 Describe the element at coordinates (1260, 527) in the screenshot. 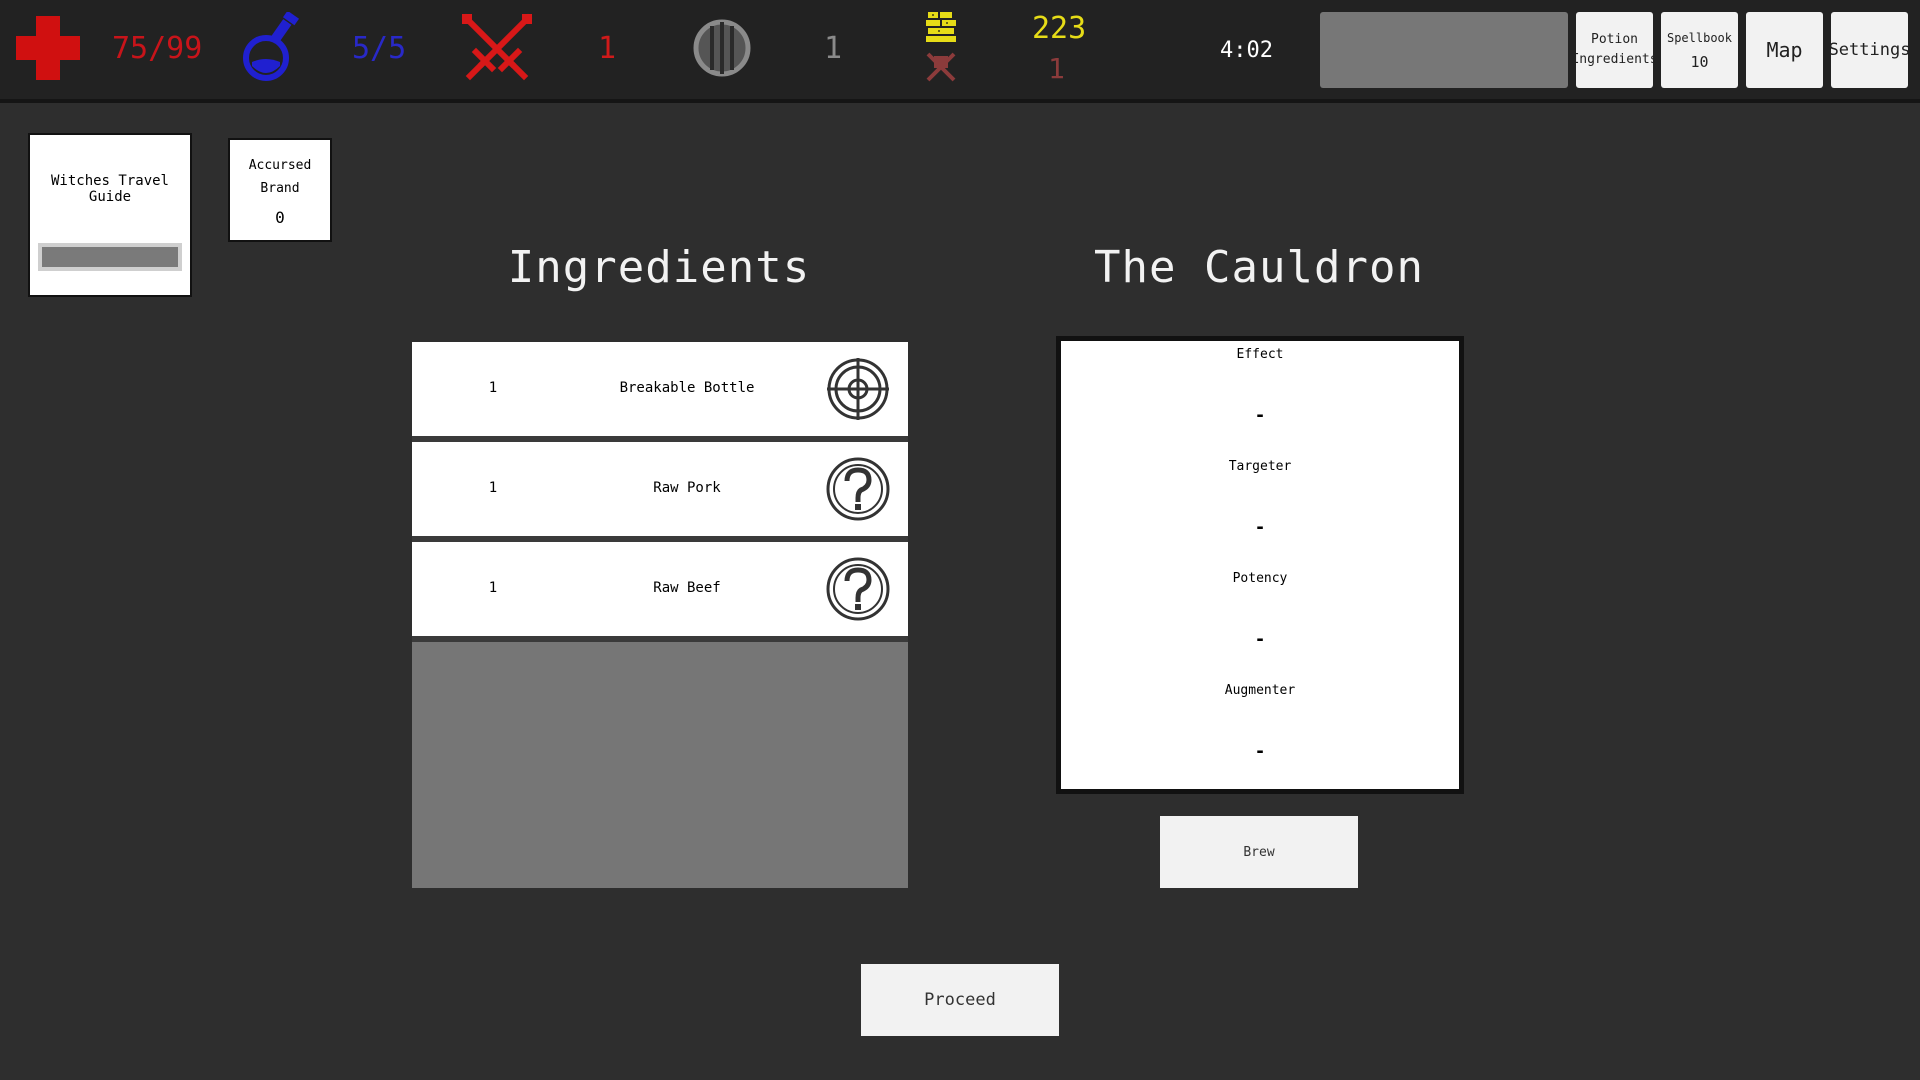

I see `cauldron-slot-value-targeter: -` at that location.